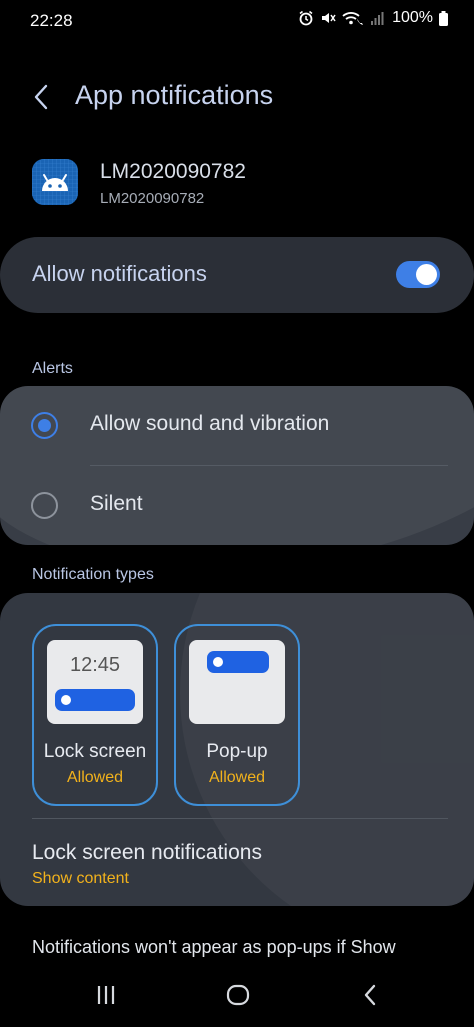  What do you see at coordinates (412, 17) in the screenshot?
I see `battery-percent: 100%` at bounding box center [412, 17].